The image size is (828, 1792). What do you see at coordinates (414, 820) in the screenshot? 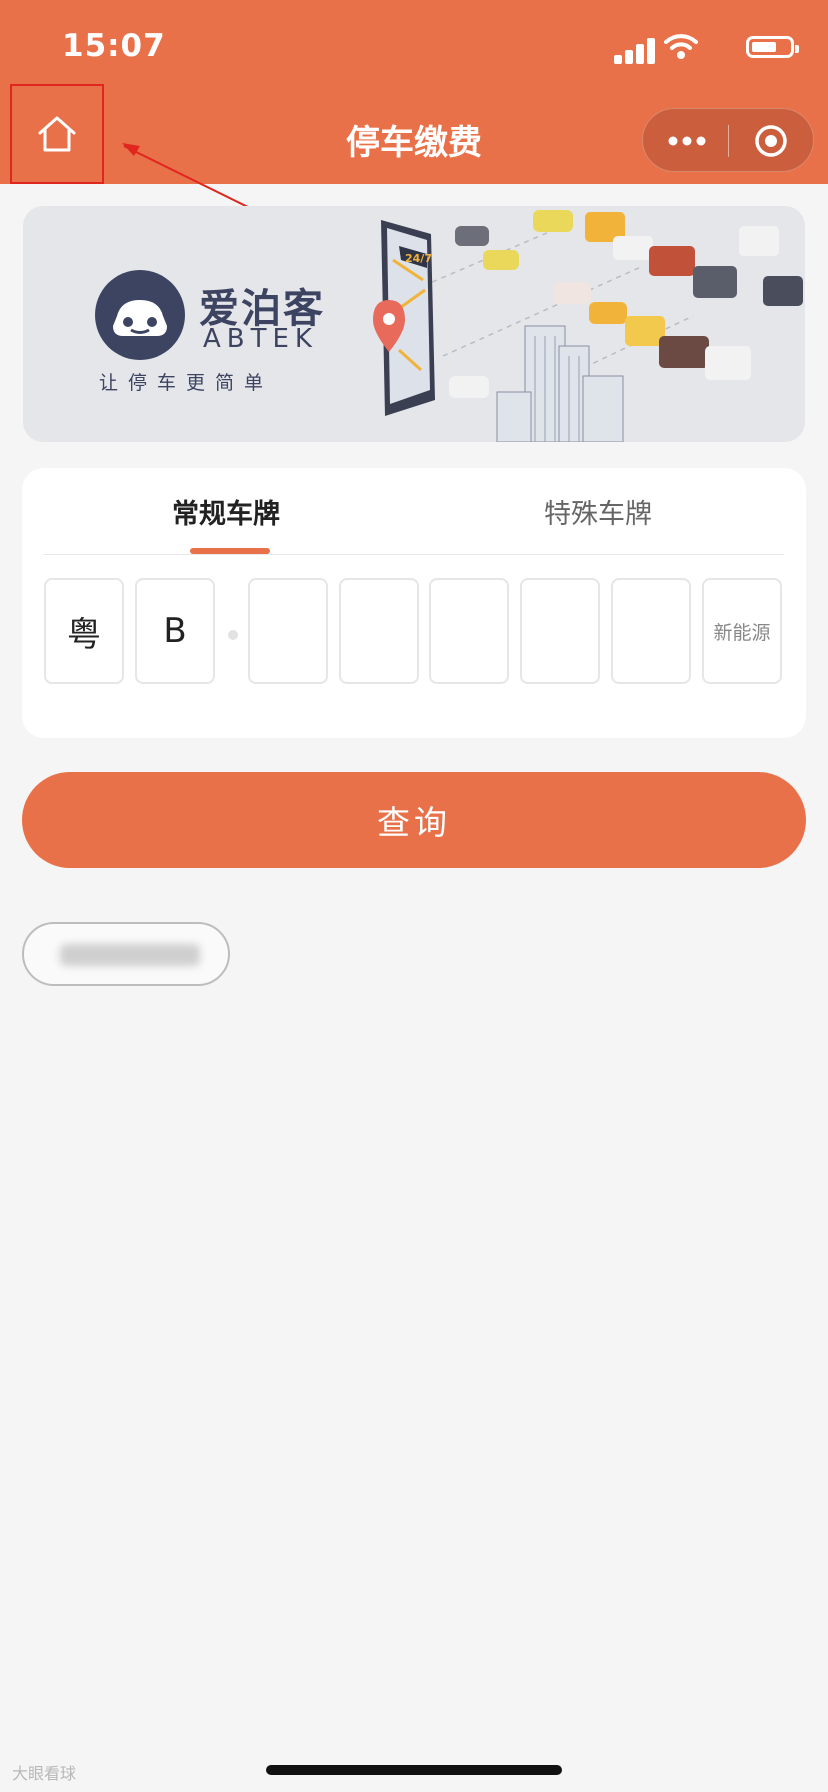
I see `query-button: 查询` at bounding box center [414, 820].